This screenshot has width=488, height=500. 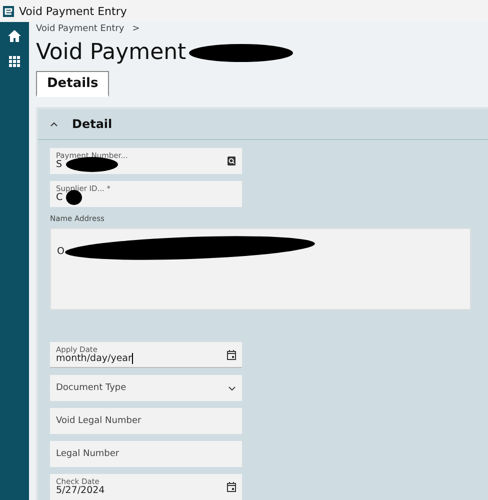 What do you see at coordinates (146, 388) in the screenshot?
I see `dropdown-field: Document Type` at bounding box center [146, 388].